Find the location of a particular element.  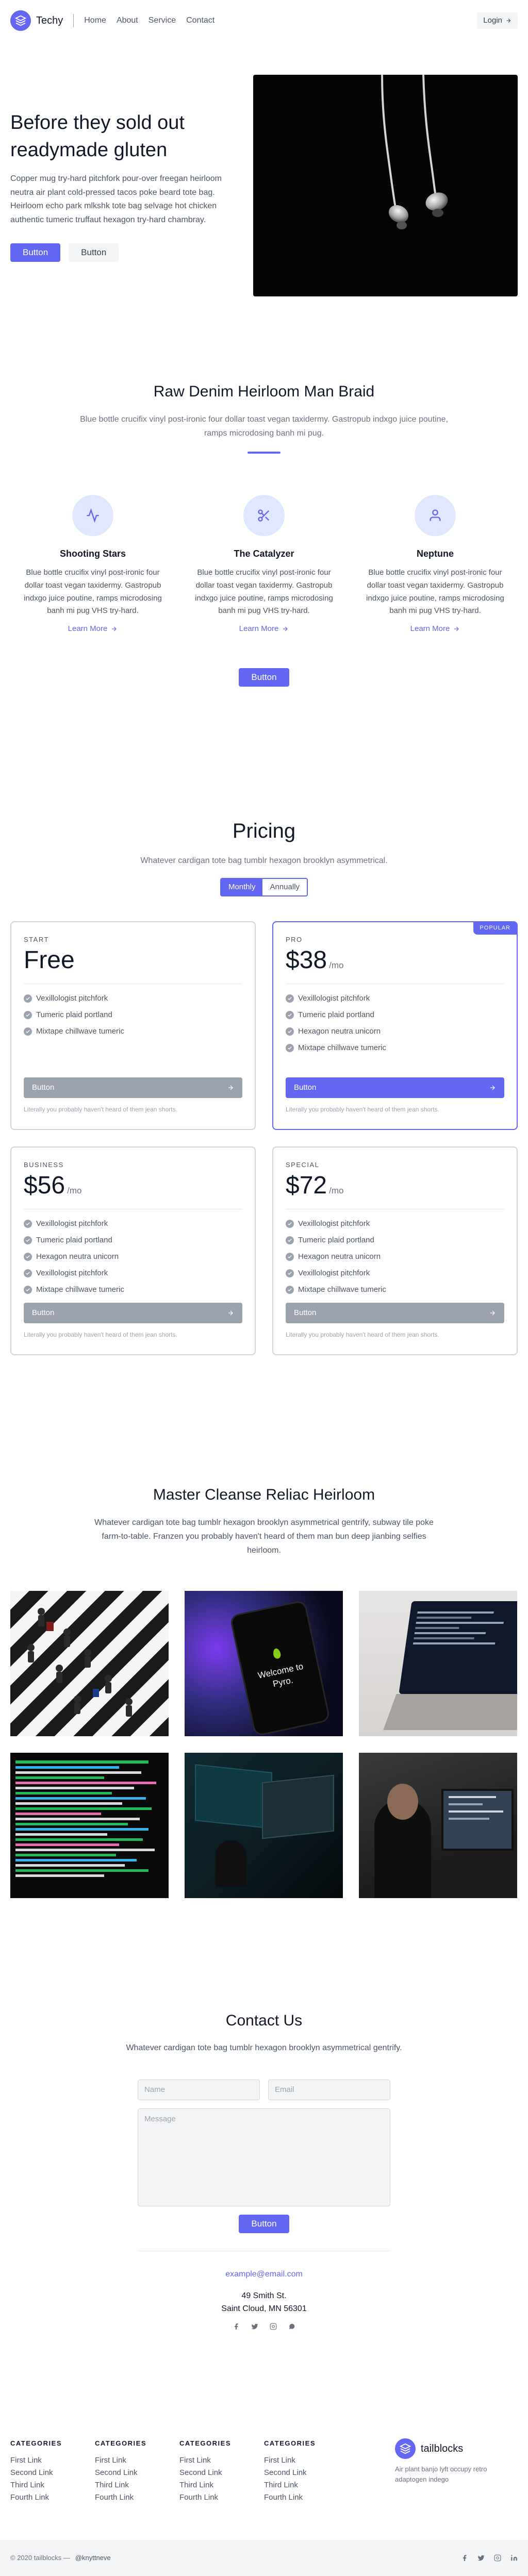

brand-name: Techy is located at coordinates (49, 20).